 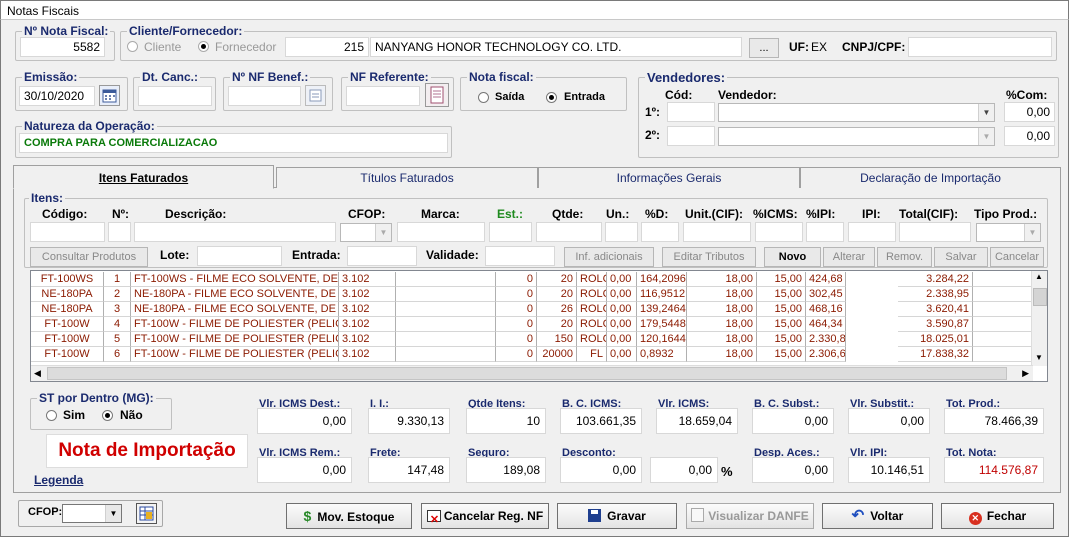 What do you see at coordinates (825, 232) in the screenshot?
I see `item-ipi-pct-input` at bounding box center [825, 232].